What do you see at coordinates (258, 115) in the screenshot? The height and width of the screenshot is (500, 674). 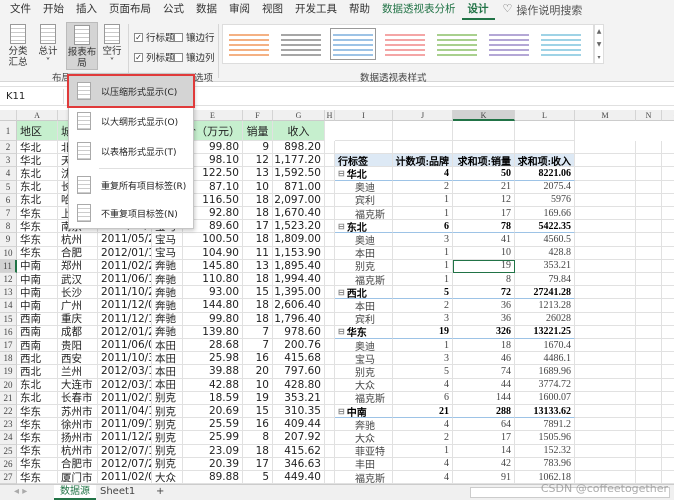 I see `column-header: F` at bounding box center [258, 115].